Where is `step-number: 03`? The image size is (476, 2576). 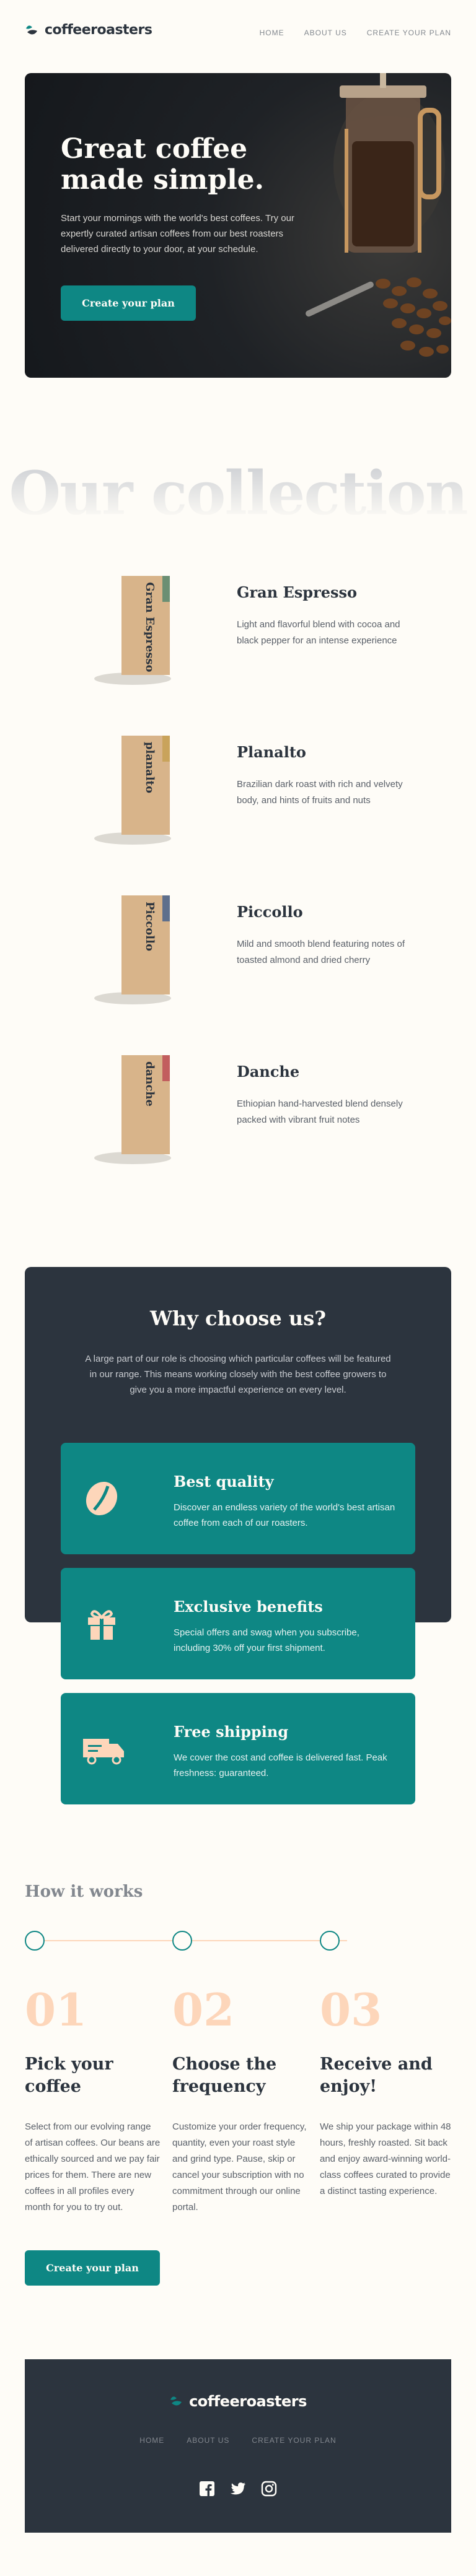 step-number: 03 is located at coordinates (351, 2009).